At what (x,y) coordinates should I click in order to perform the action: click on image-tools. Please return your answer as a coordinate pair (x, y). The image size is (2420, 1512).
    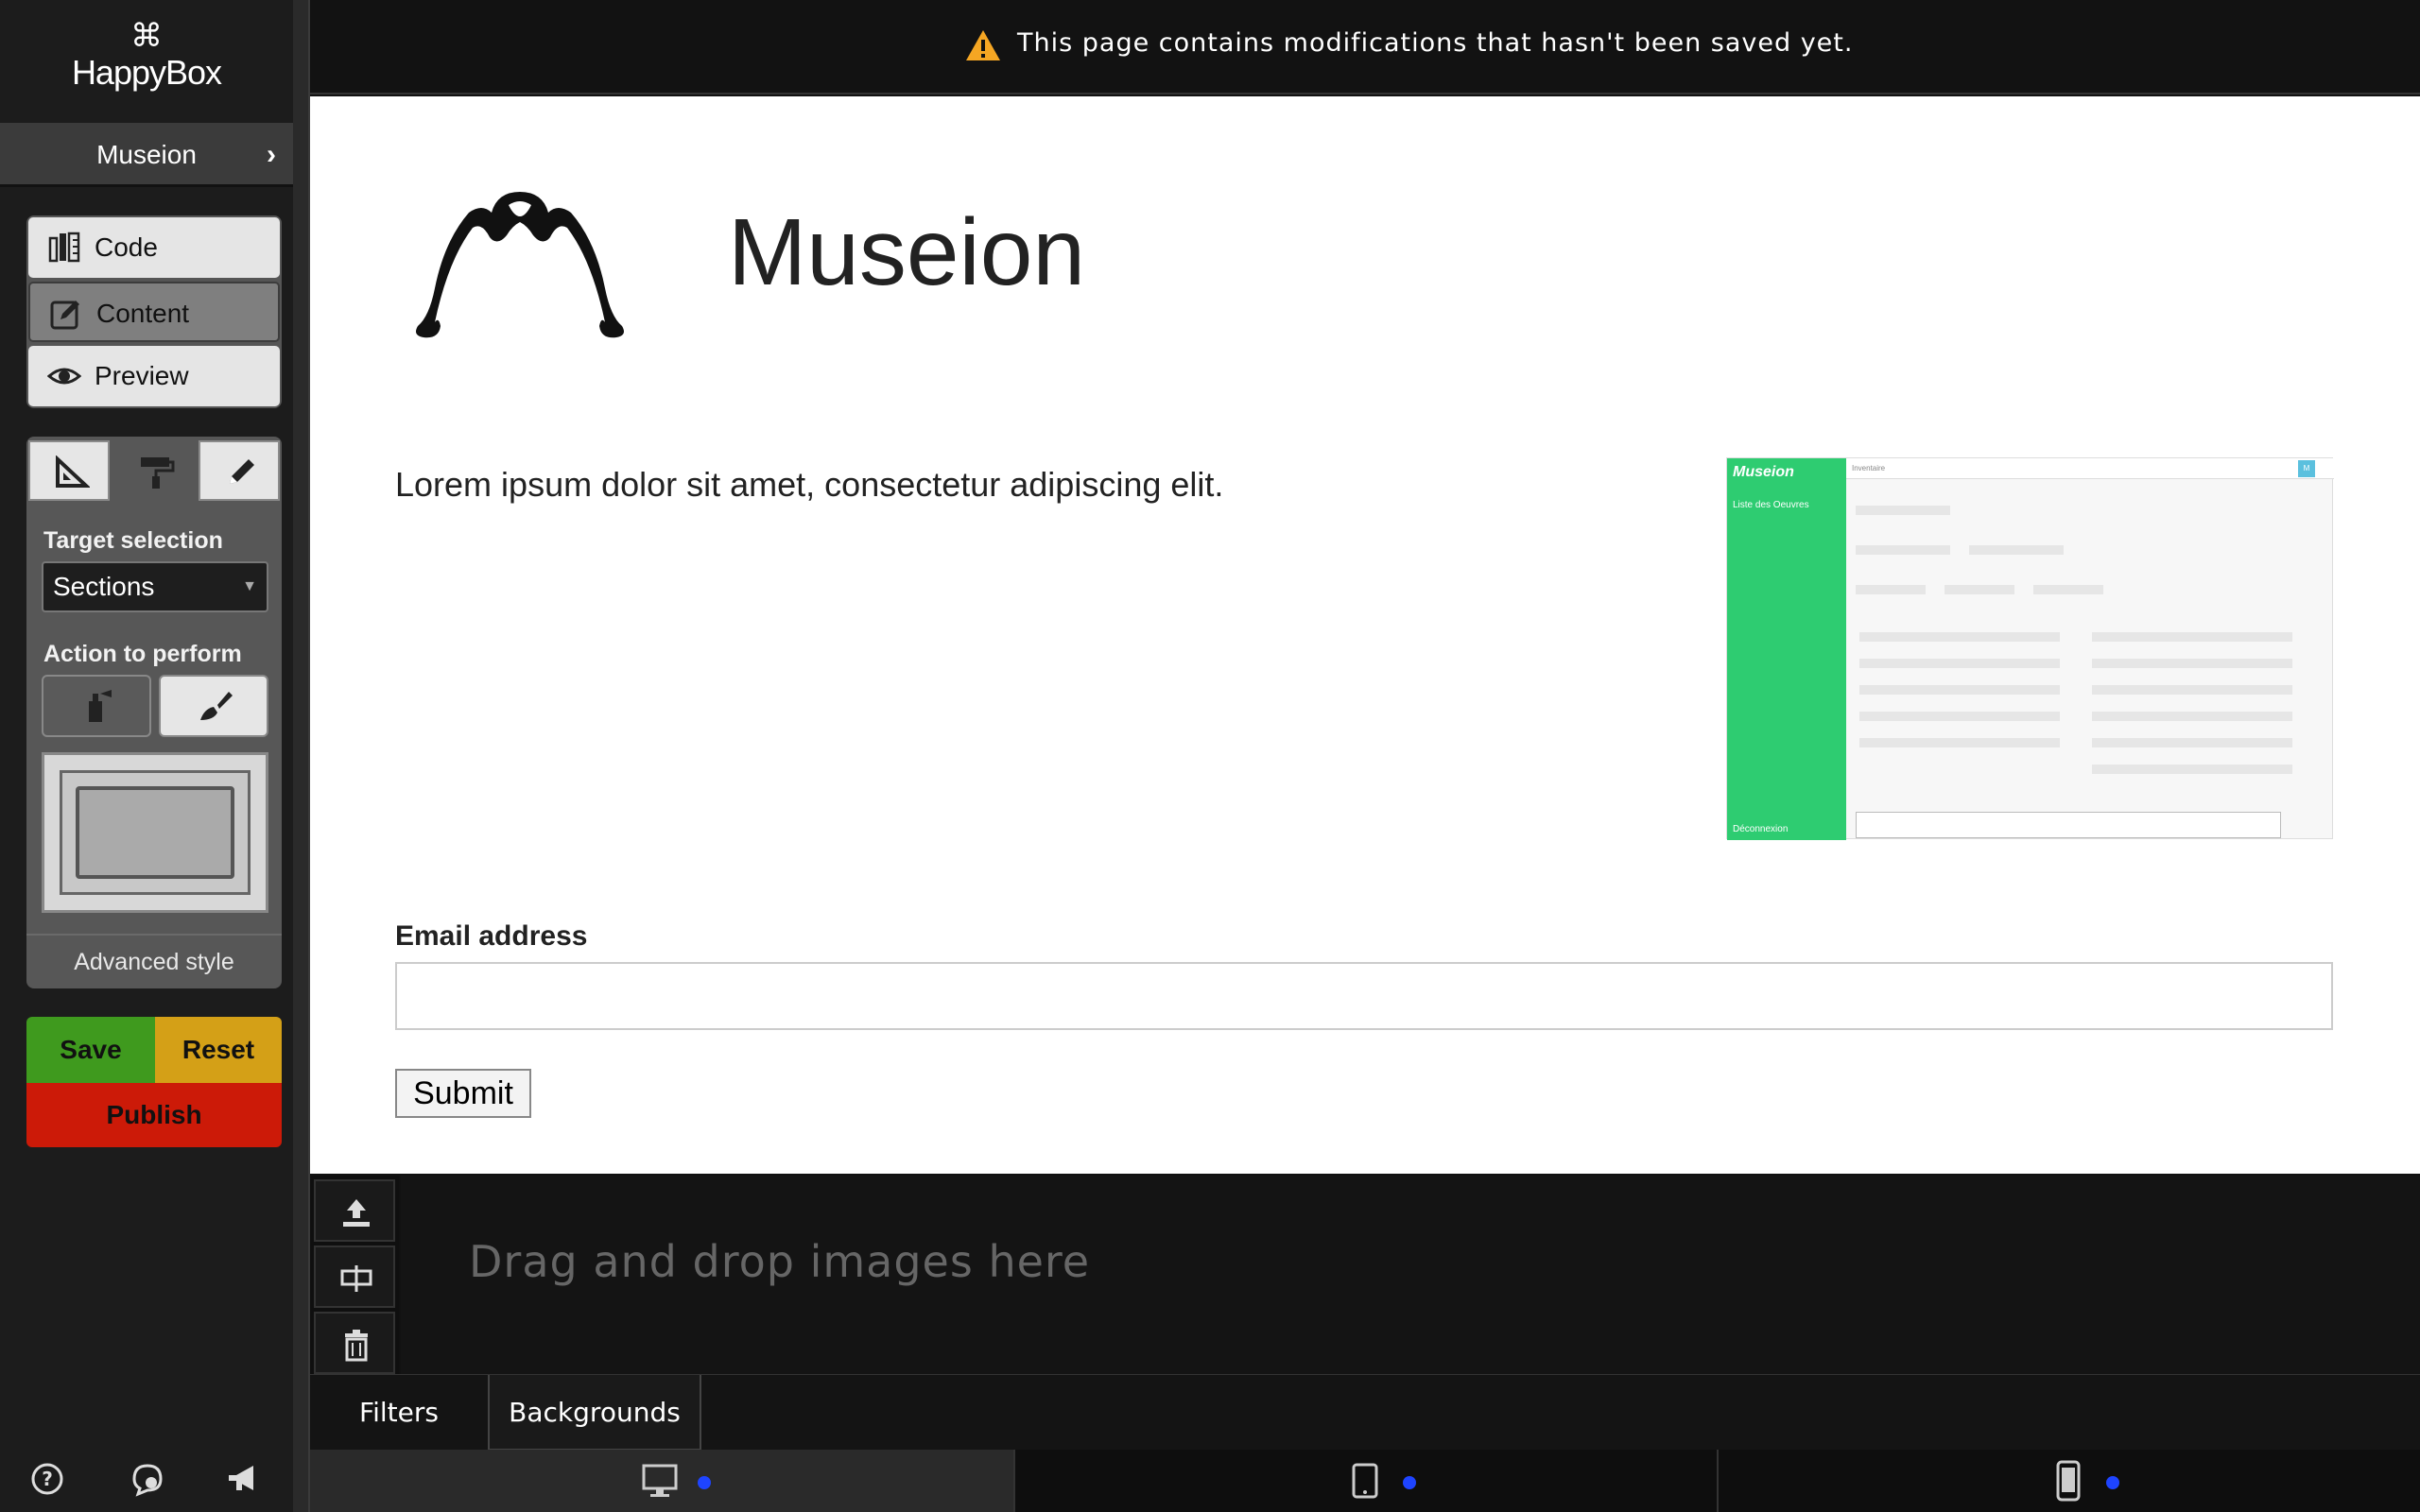
    Looking at the image, I should click on (354, 1275).